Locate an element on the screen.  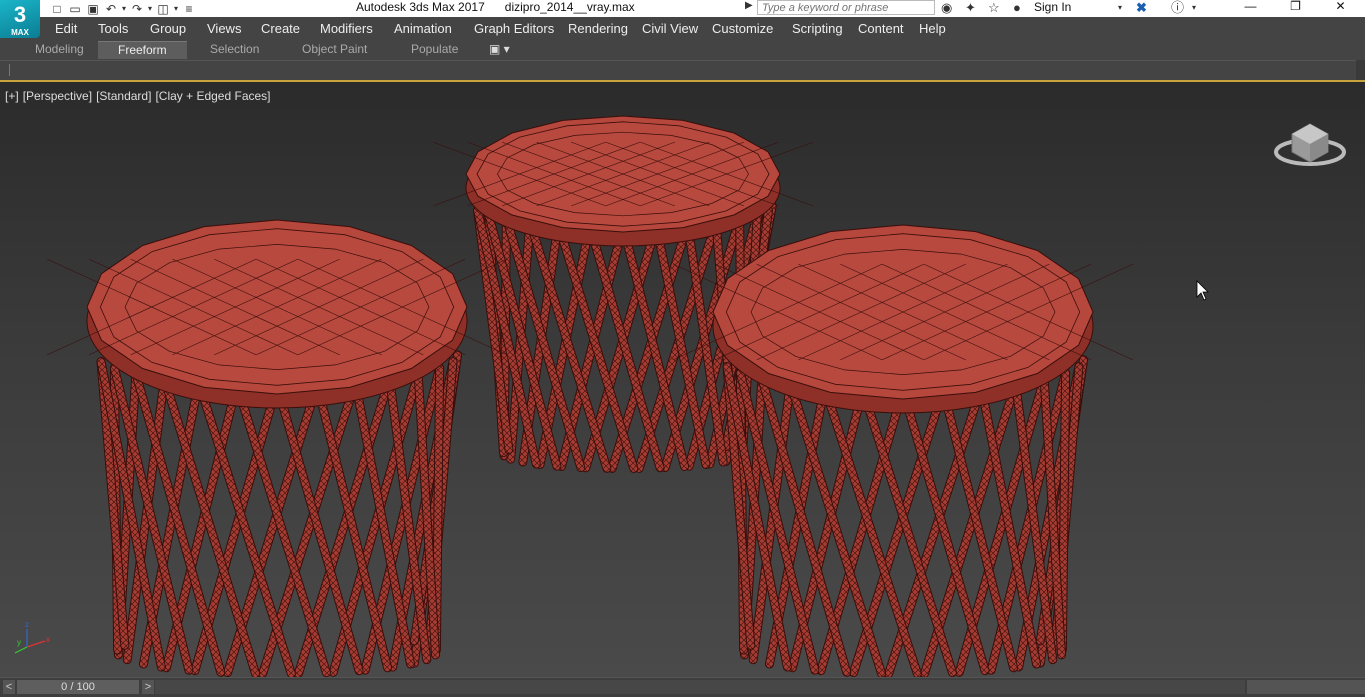
help-dropdown-icon: ▾ is located at coordinates (1194, 7).